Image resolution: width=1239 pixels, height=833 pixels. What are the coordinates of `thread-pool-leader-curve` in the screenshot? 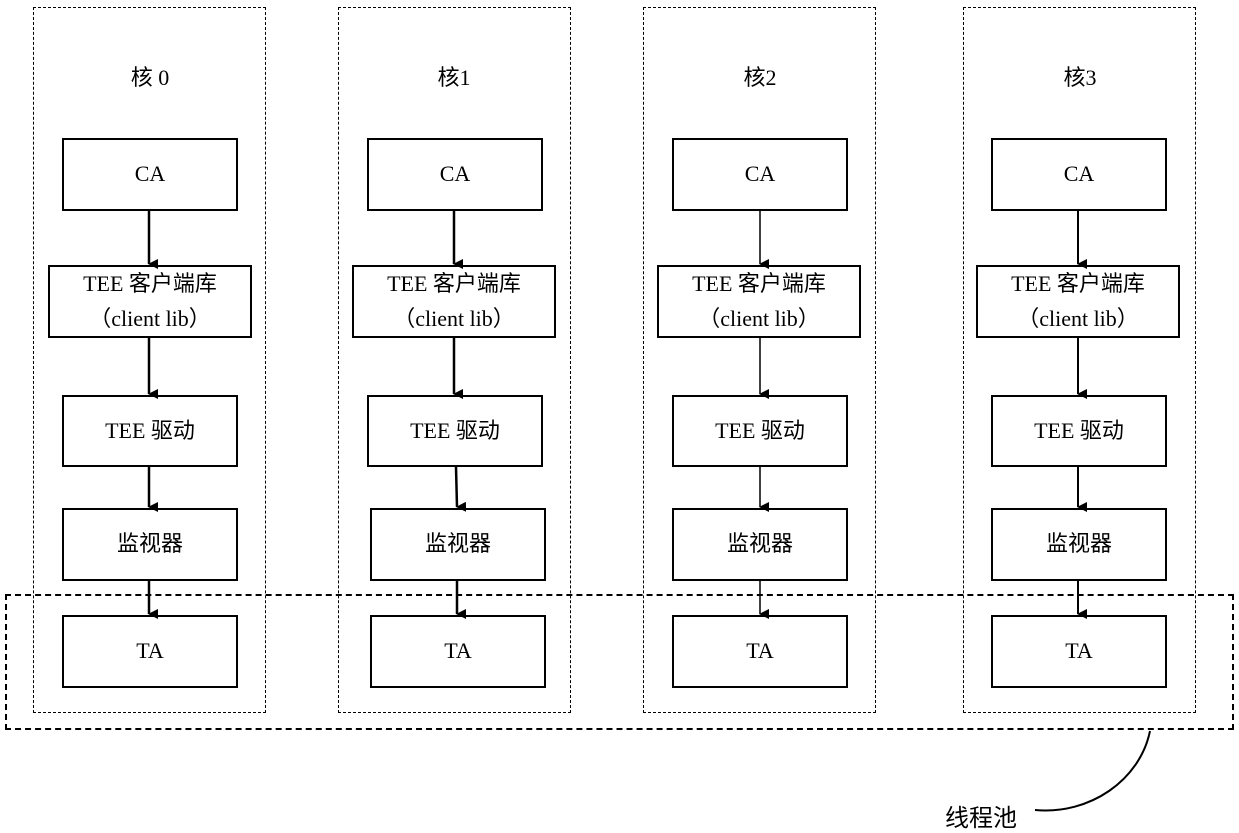 It's located at (1092, 771).